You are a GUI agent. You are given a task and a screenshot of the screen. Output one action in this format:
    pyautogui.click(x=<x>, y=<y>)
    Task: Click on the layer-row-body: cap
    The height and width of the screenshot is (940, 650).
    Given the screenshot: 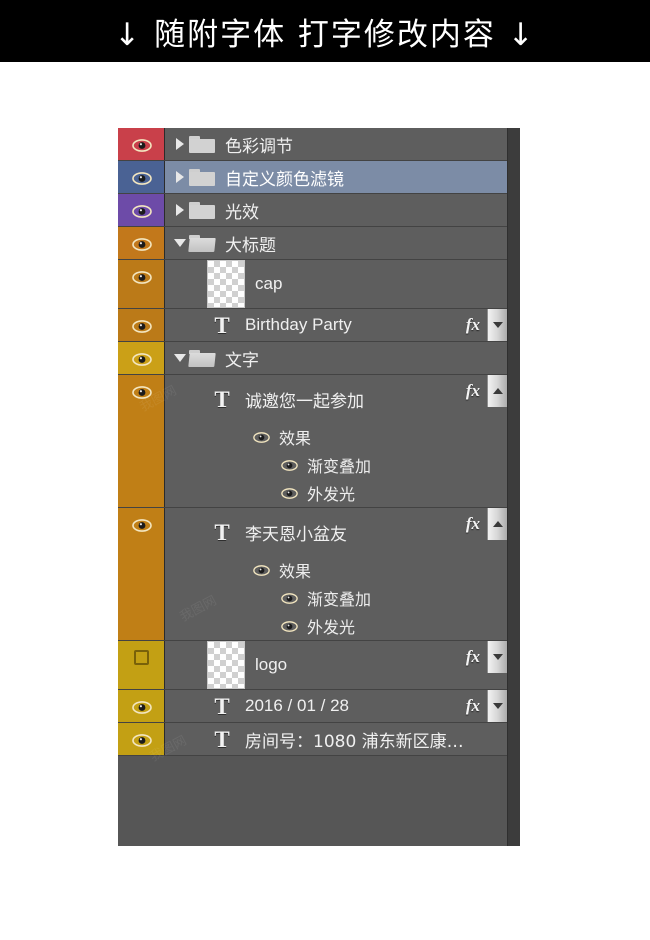 What is the action you would take?
    pyautogui.click(x=336, y=284)
    